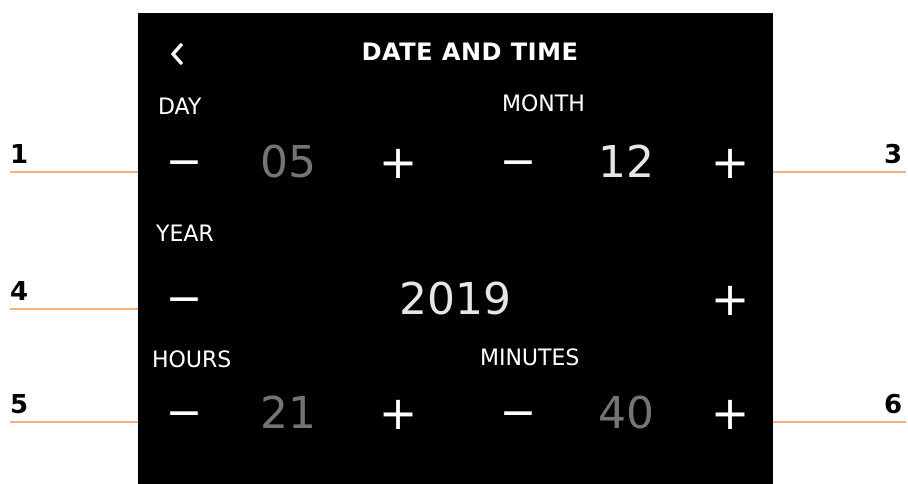 This screenshot has height=484, width=908. Describe the element at coordinates (893, 405) in the screenshot. I see `callout-number-6: 6` at that location.